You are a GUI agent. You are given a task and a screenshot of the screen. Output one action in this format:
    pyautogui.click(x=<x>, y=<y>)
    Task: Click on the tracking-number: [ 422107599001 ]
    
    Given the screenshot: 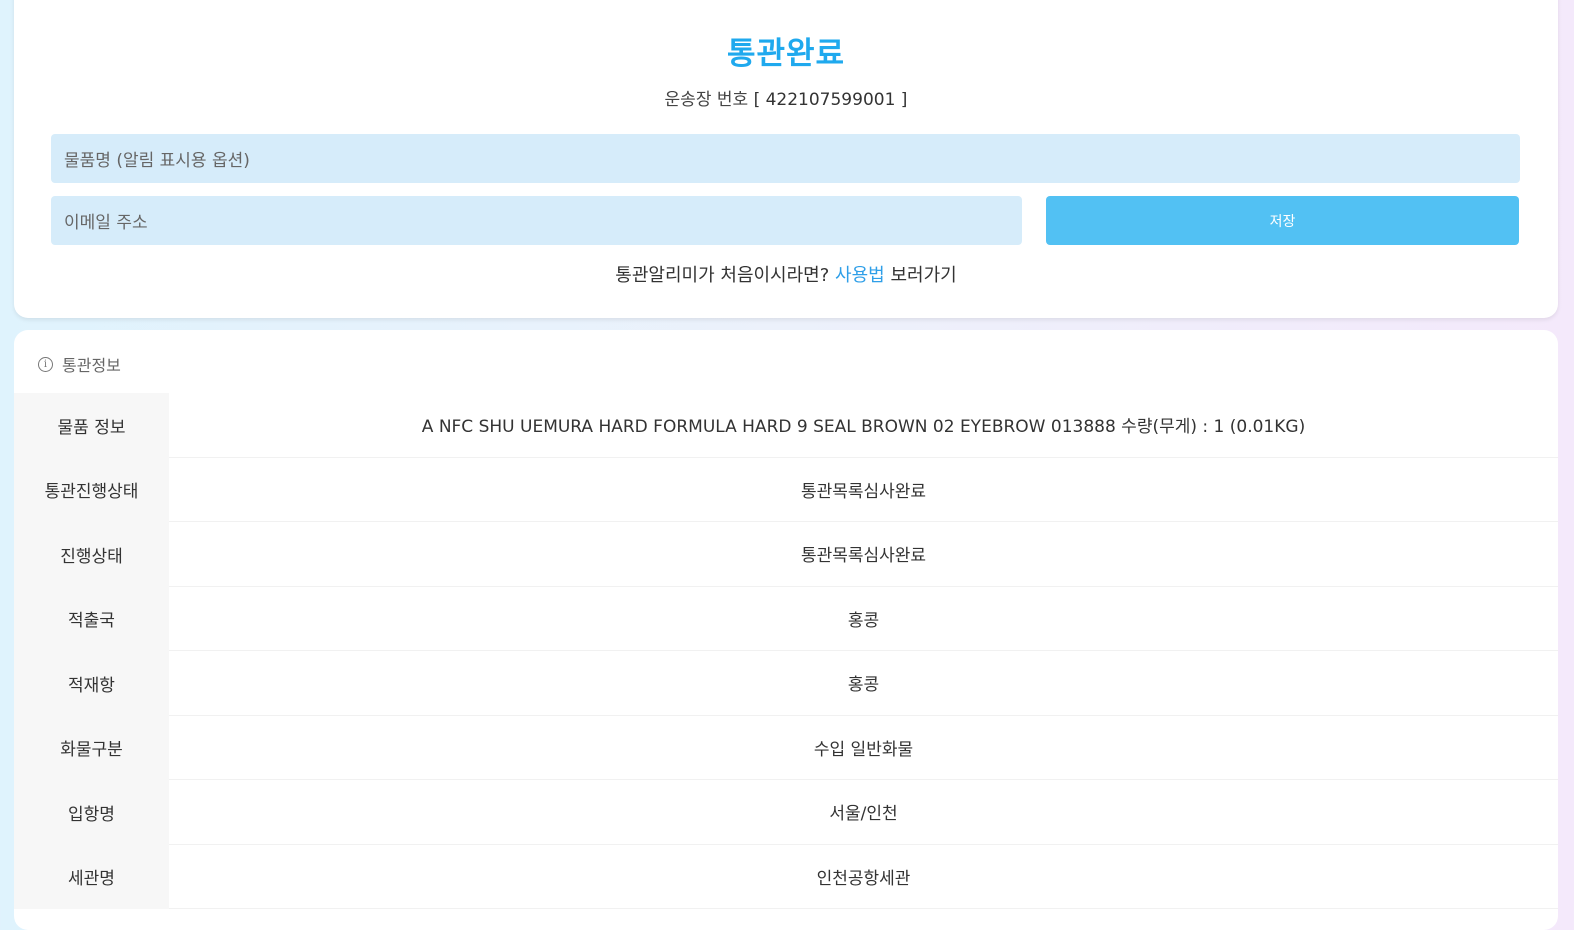 What is the action you would take?
    pyautogui.click(x=830, y=100)
    